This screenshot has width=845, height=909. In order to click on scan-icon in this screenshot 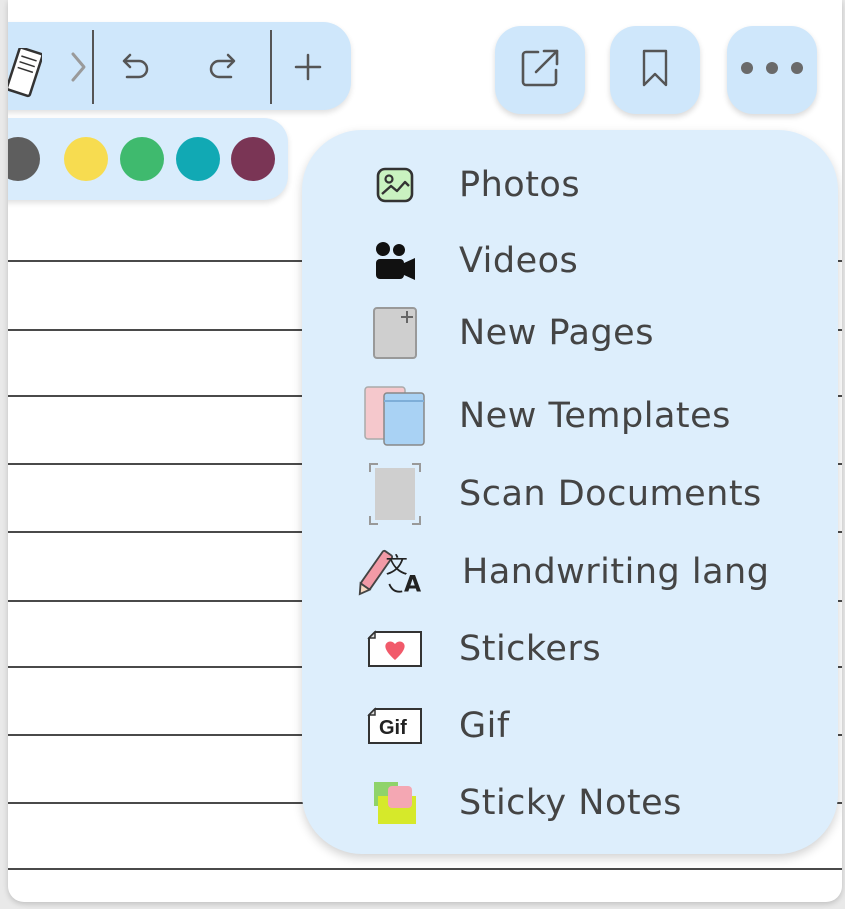, I will do `click(395, 494)`.